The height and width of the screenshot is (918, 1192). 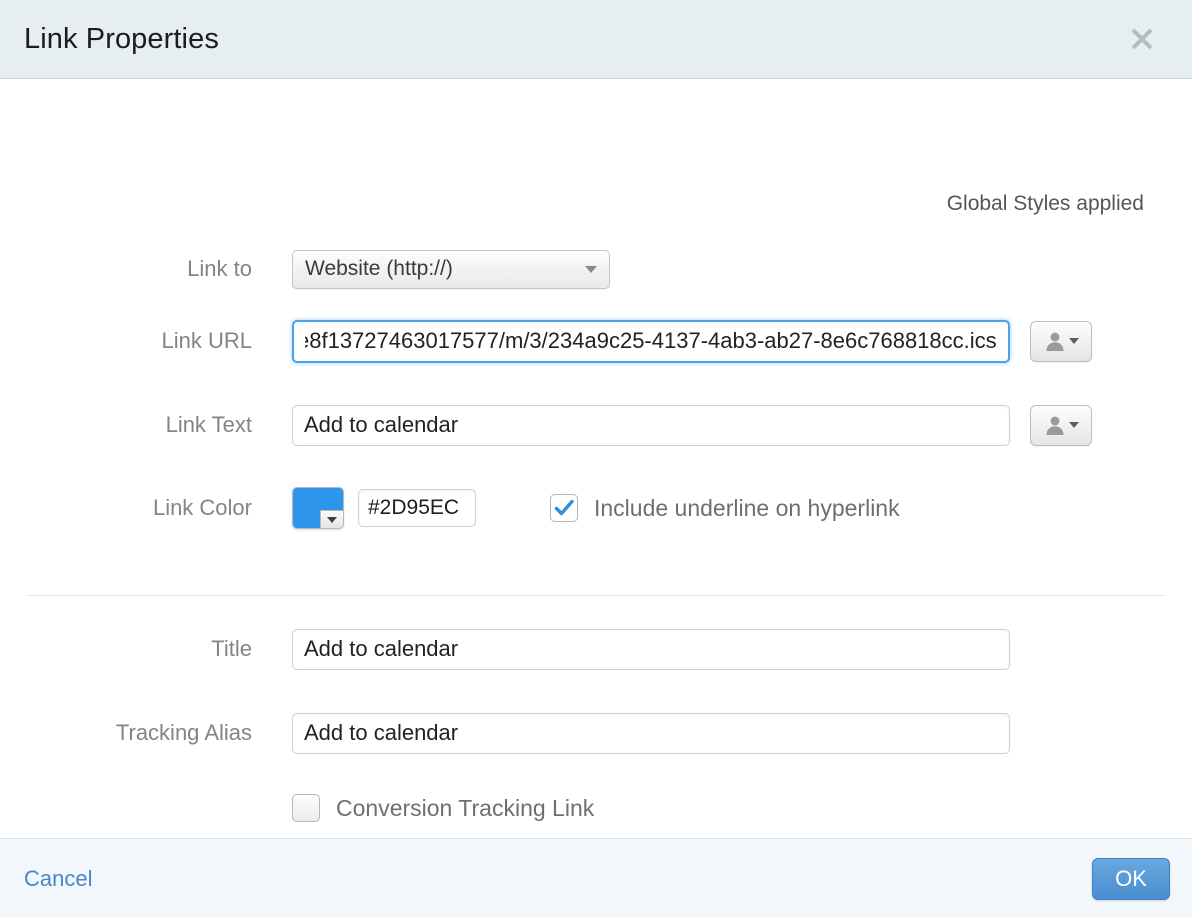 I want to click on global-styles-note: Global Styles applied, so click(x=1045, y=203).